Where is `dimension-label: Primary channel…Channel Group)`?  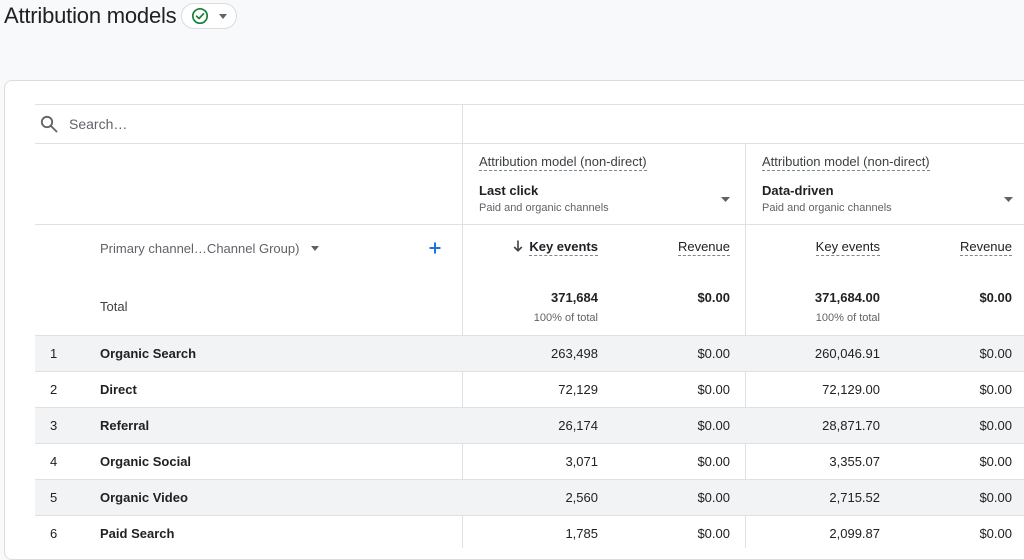 dimension-label: Primary channel…Channel Group) is located at coordinates (200, 248).